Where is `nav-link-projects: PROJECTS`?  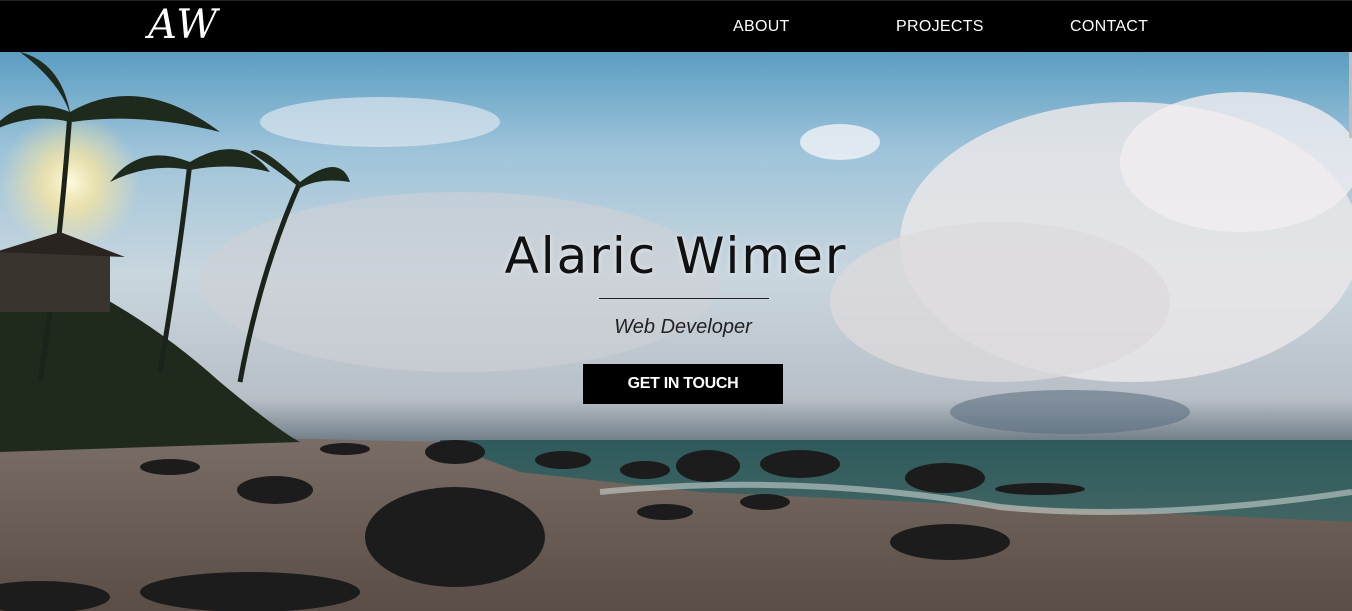 nav-link-projects: PROJECTS is located at coordinates (940, 27).